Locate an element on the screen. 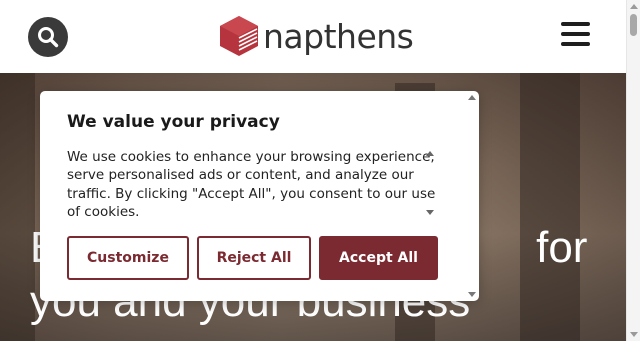 This screenshot has width=640, height=341. menu-button is located at coordinates (576, 36).